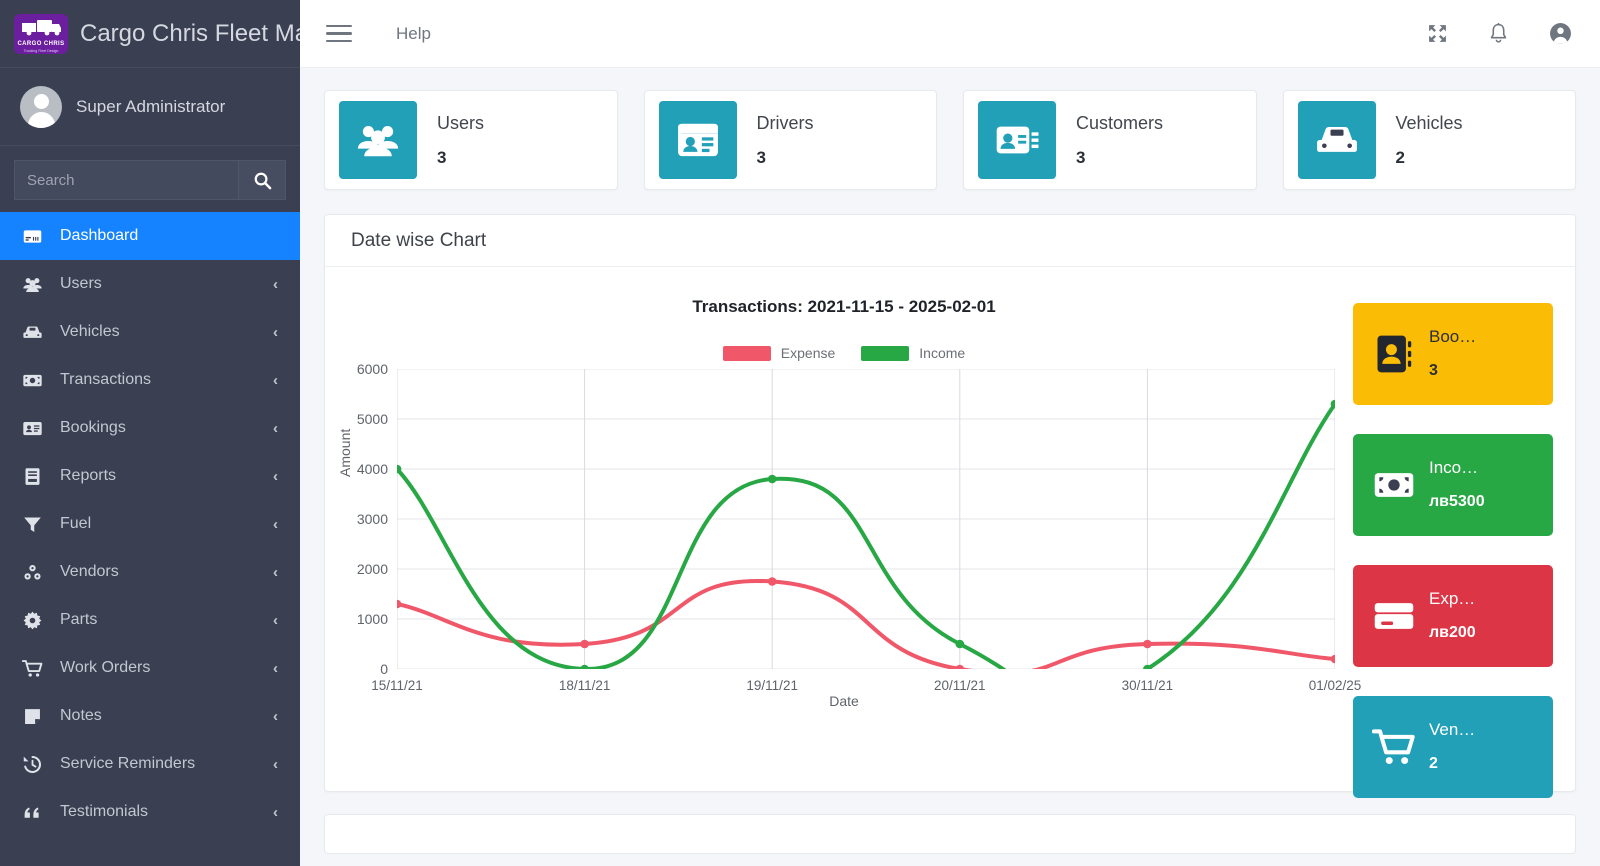 The image size is (1600, 866). What do you see at coordinates (150, 332) in the screenshot?
I see `sidebar-item-vehicles: Vehicles ‹` at bounding box center [150, 332].